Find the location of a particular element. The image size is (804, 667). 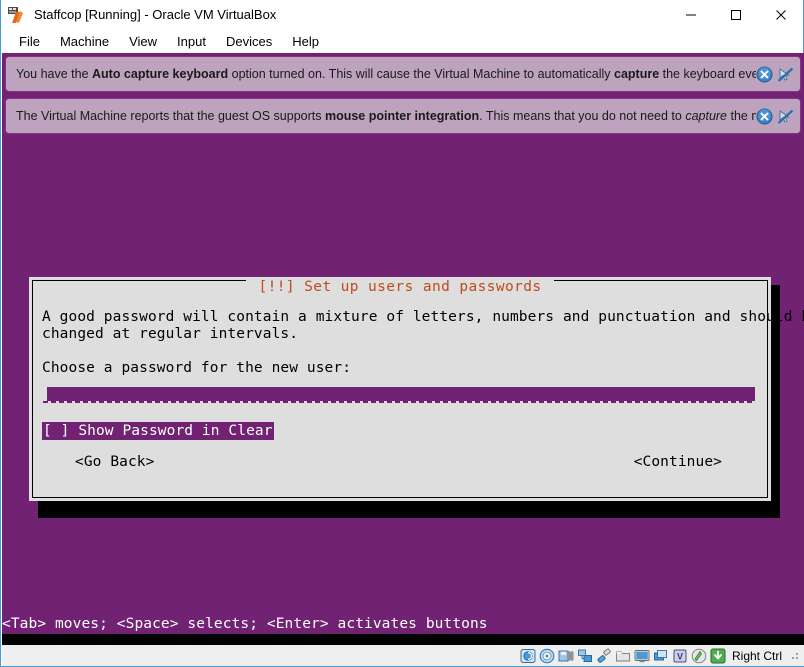

virtualization-icon: V is located at coordinates (680, 656).